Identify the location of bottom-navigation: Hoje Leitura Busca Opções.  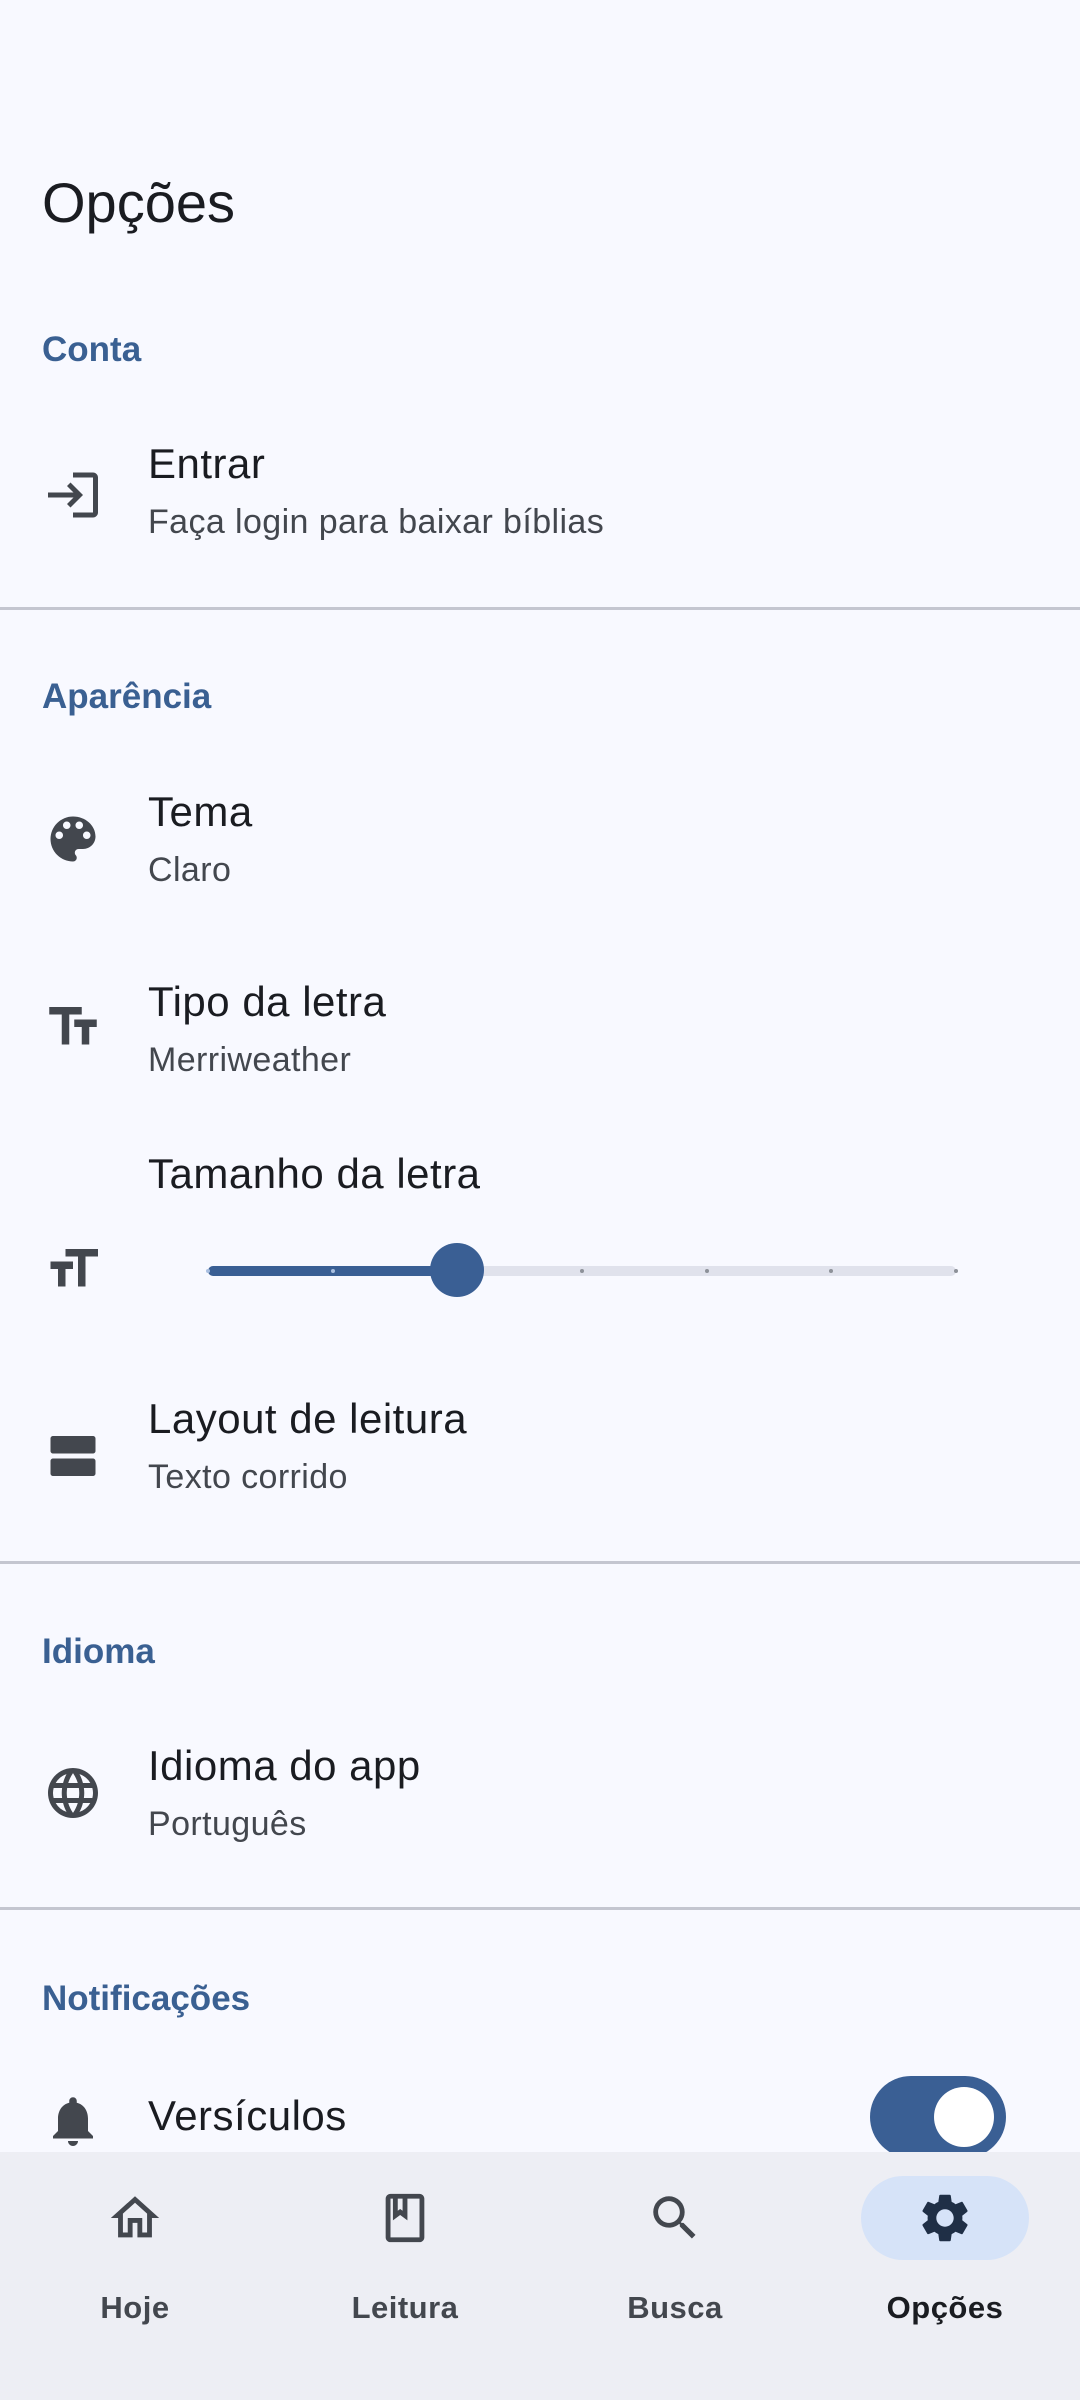
(540, 2276).